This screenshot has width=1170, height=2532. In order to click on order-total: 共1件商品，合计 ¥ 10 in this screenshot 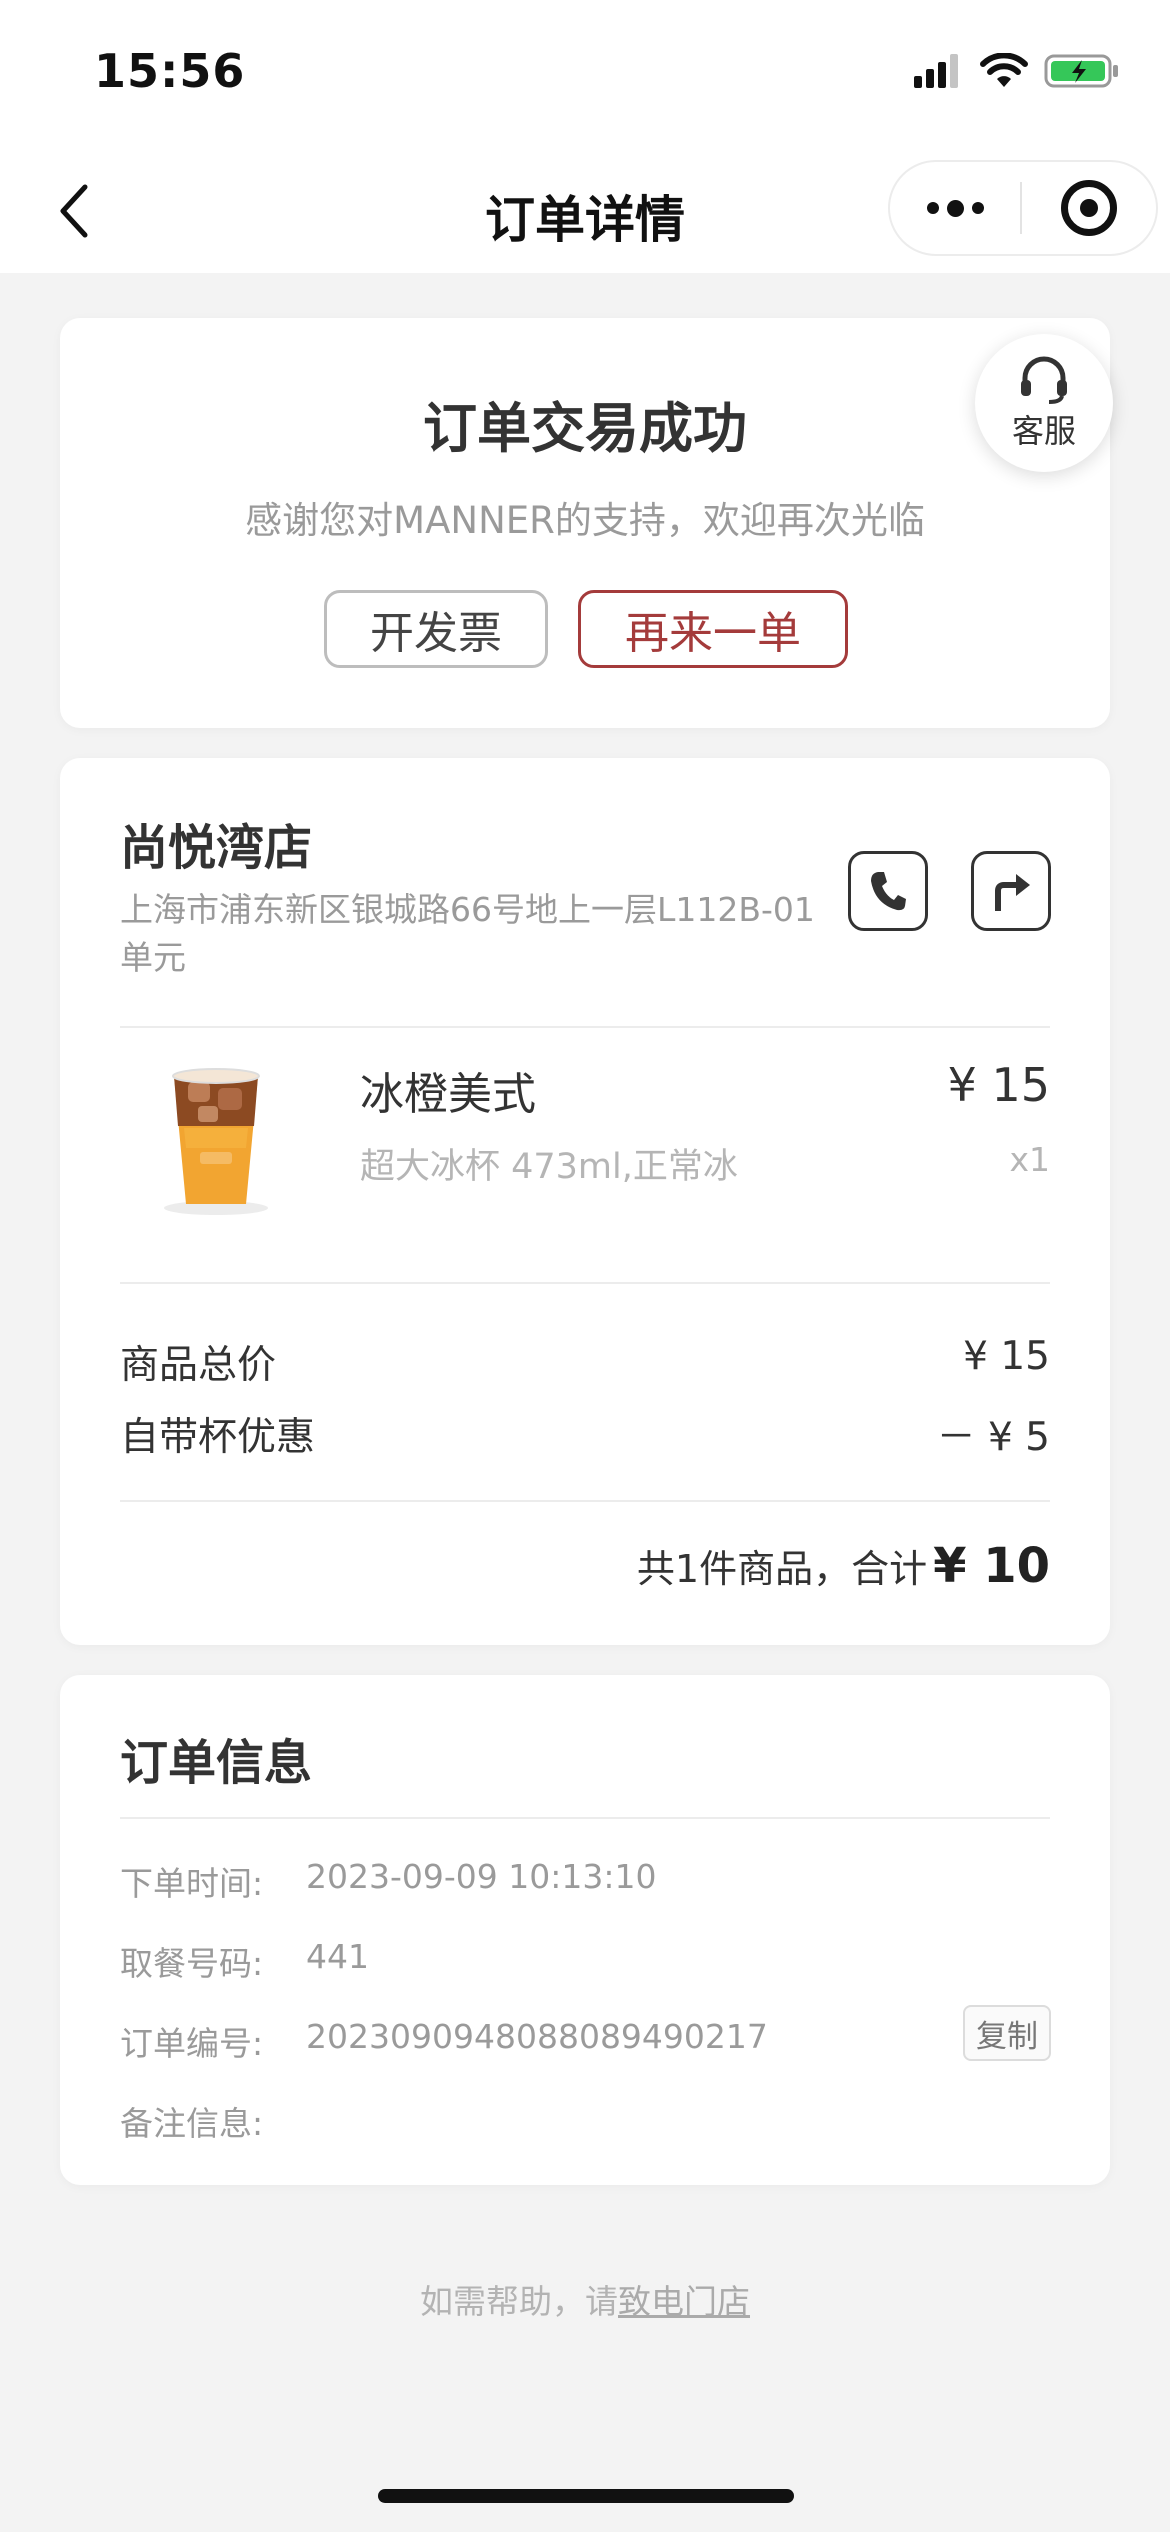, I will do `click(843, 1566)`.